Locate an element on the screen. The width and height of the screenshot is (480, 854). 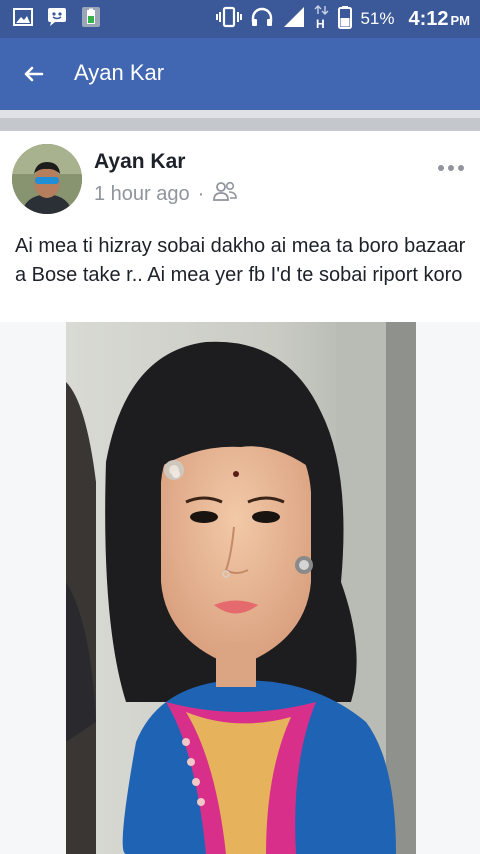
battery-app-icon is located at coordinates (91, 17).